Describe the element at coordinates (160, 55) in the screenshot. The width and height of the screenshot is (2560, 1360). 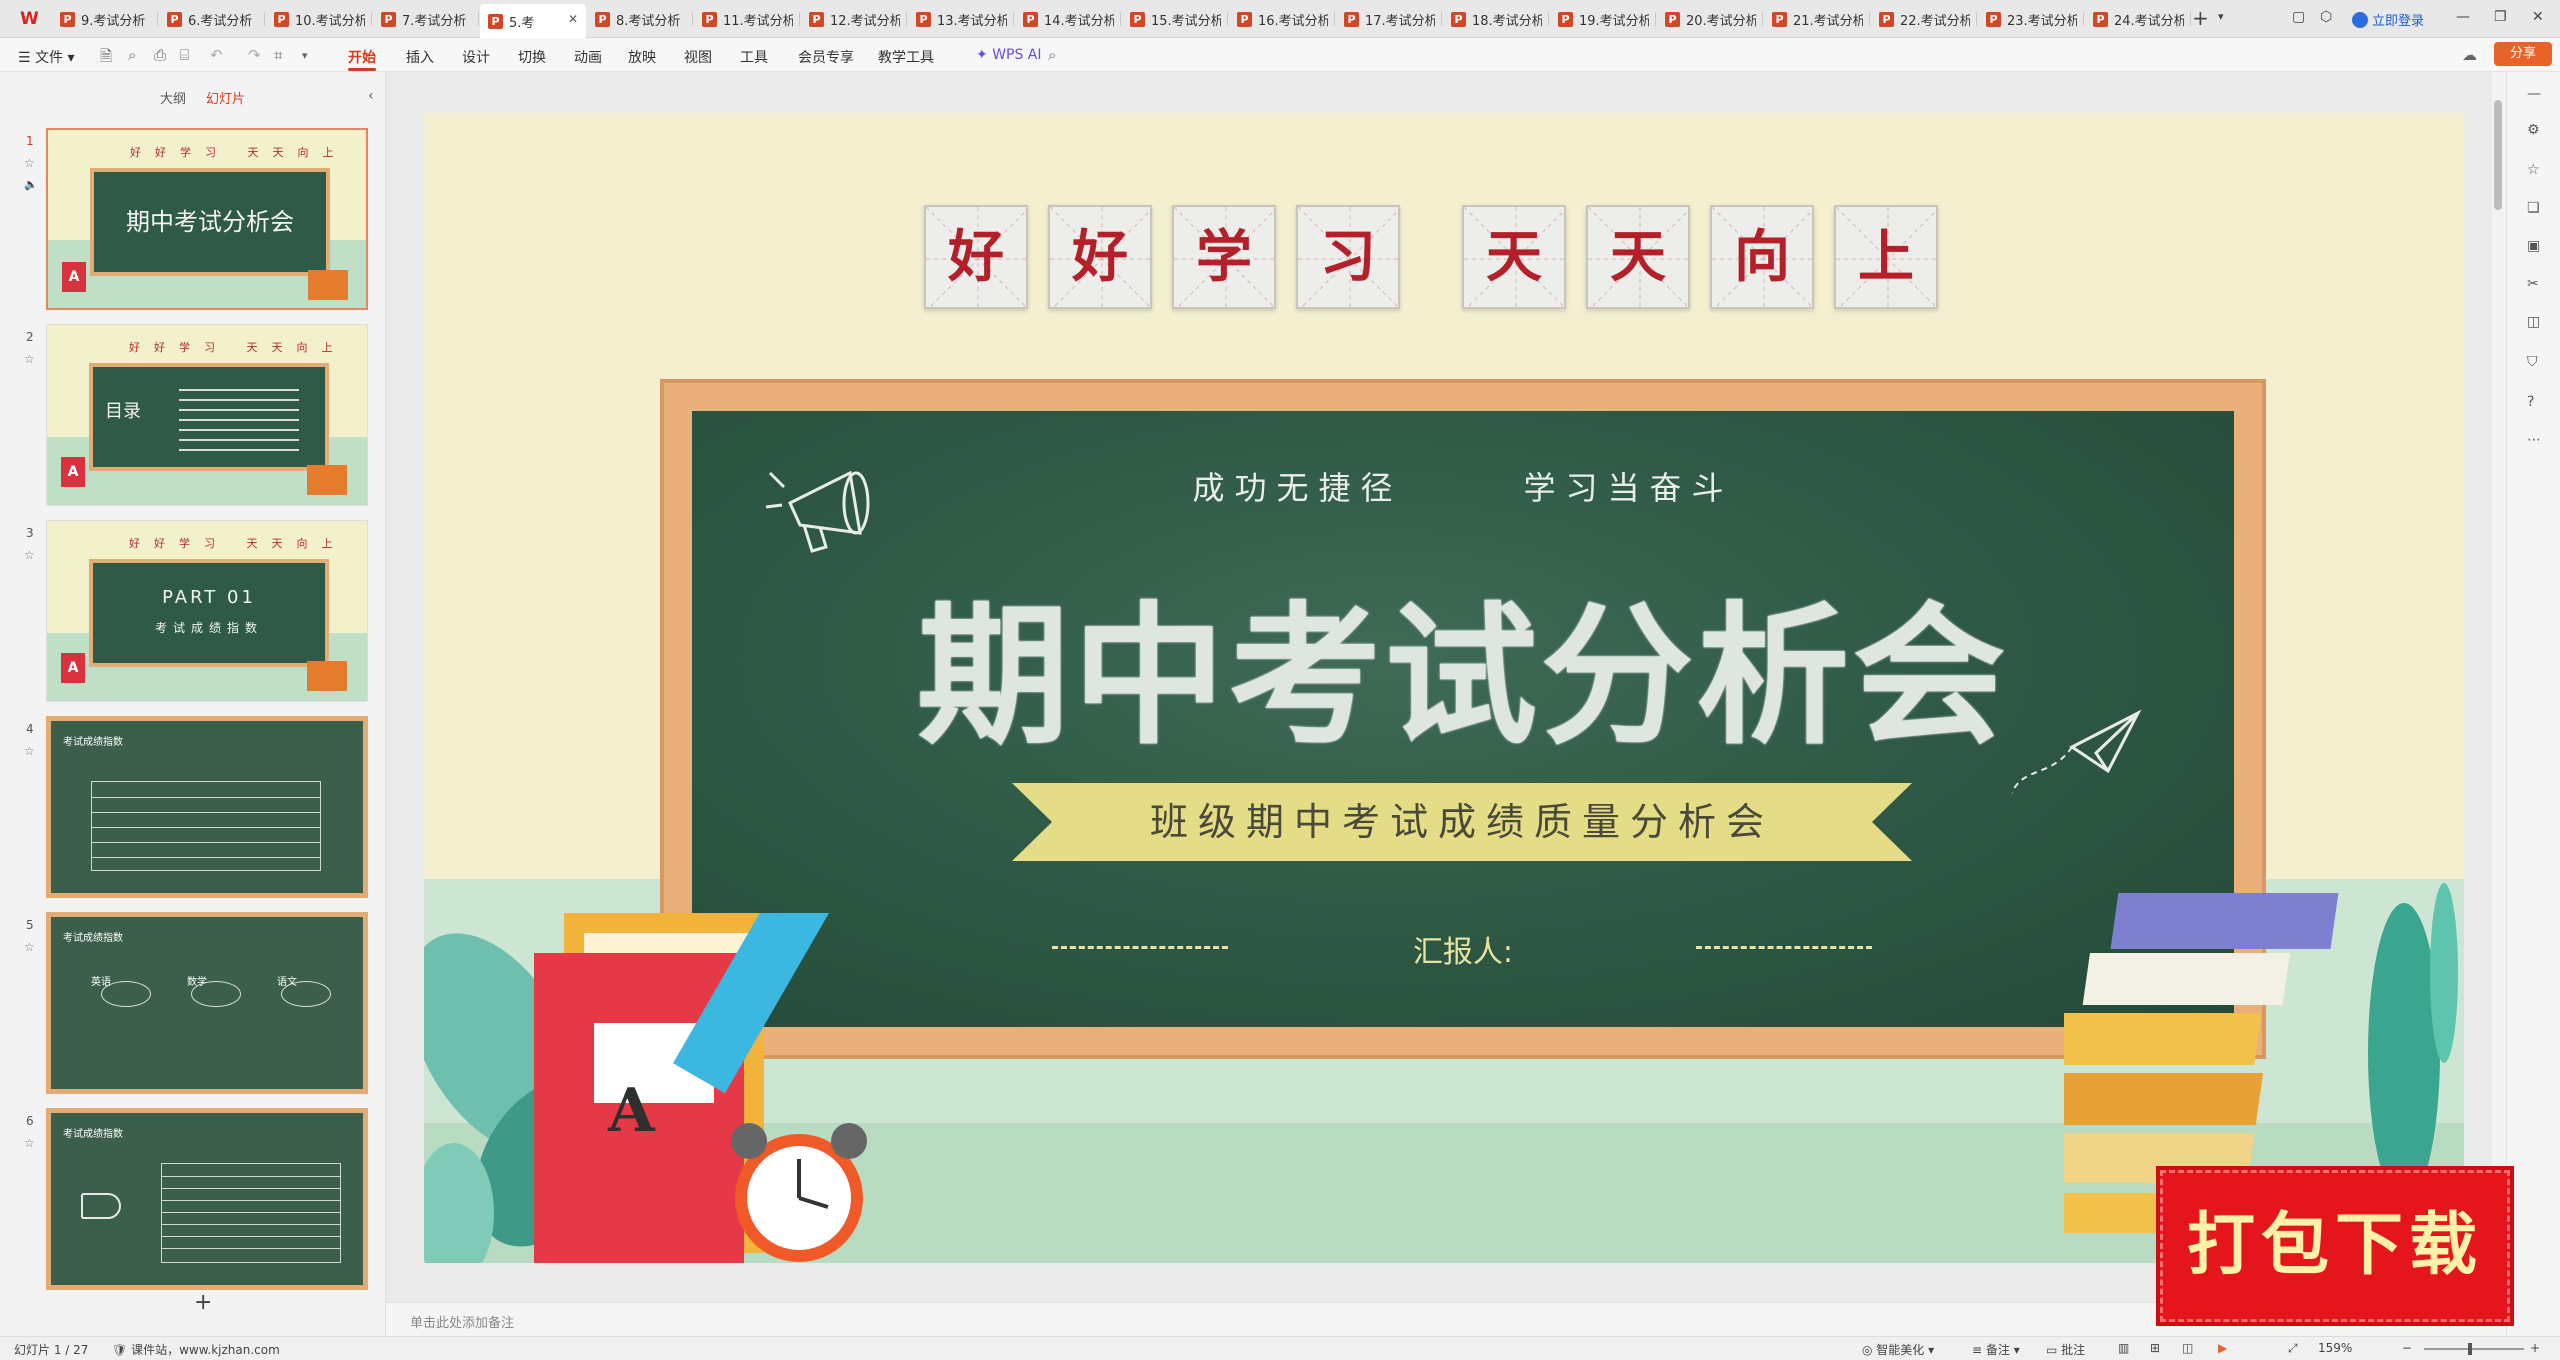
I see `print-icon: ⎙` at that location.